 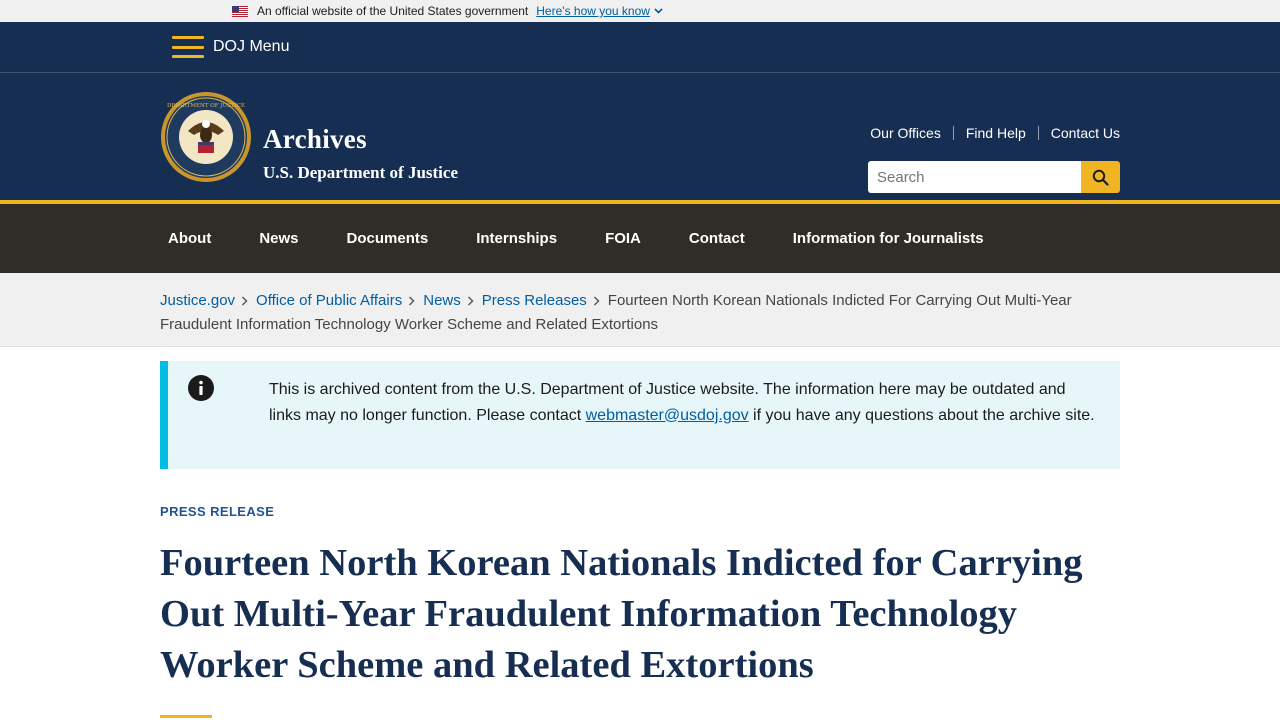 I want to click on nav-item-internships: Internships, so click(x=516, y=238).